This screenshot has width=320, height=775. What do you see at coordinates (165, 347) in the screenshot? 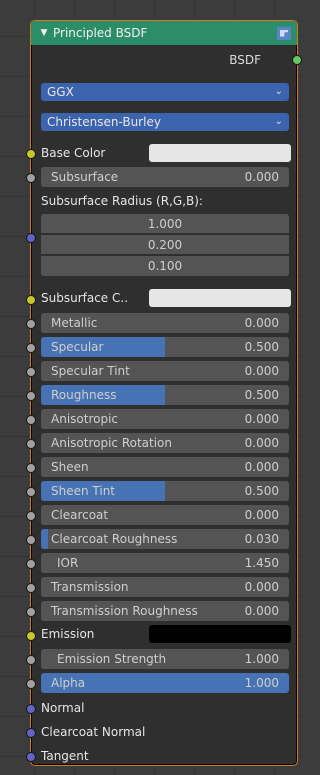
I see `param-field: Specular 0.500` at bounding box center [165, 347].